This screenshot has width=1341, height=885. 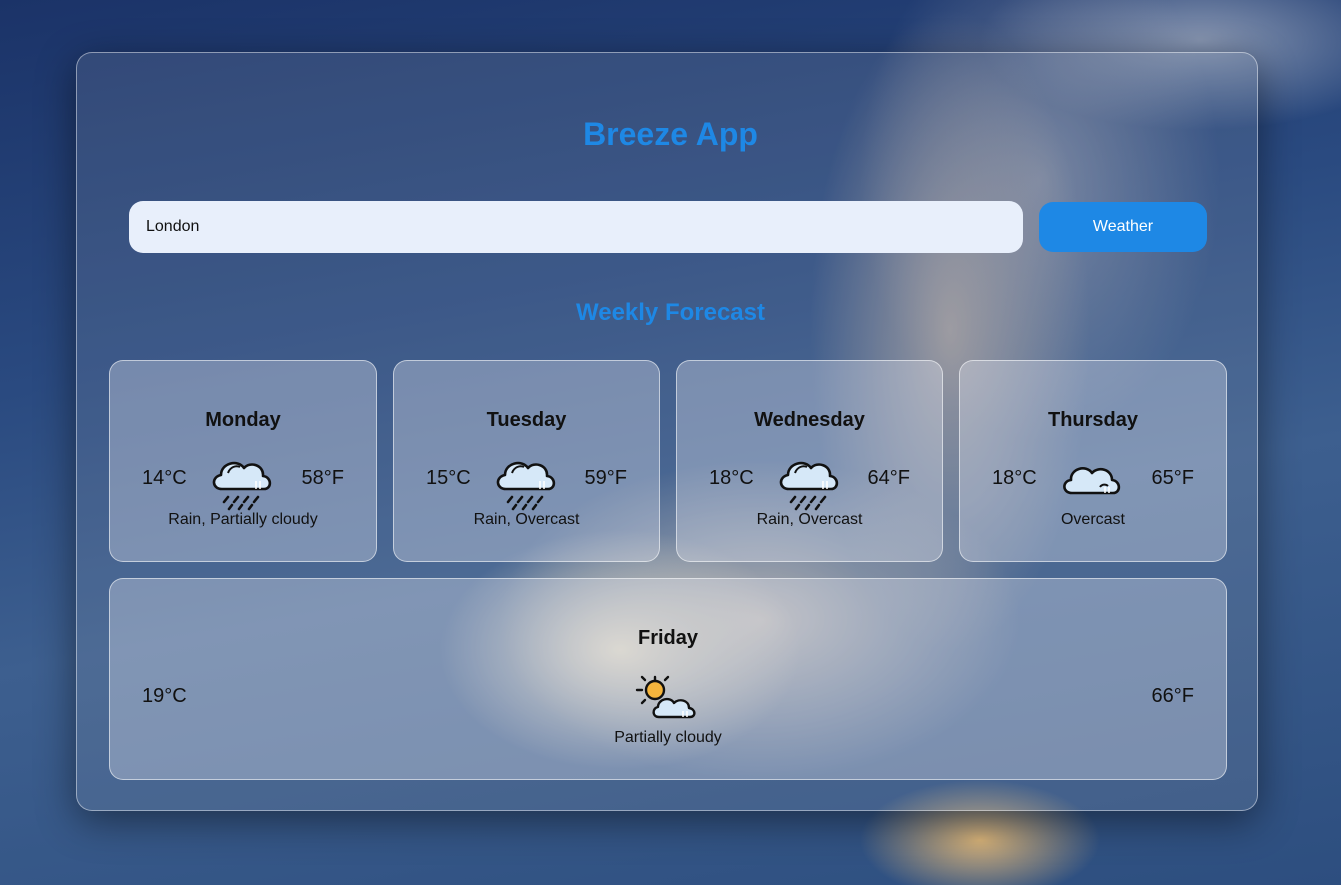 I want to click on forecast-card-monday: Monday 14°C 58°F Rain, Partially cloudy, so click(x=243, y=461).